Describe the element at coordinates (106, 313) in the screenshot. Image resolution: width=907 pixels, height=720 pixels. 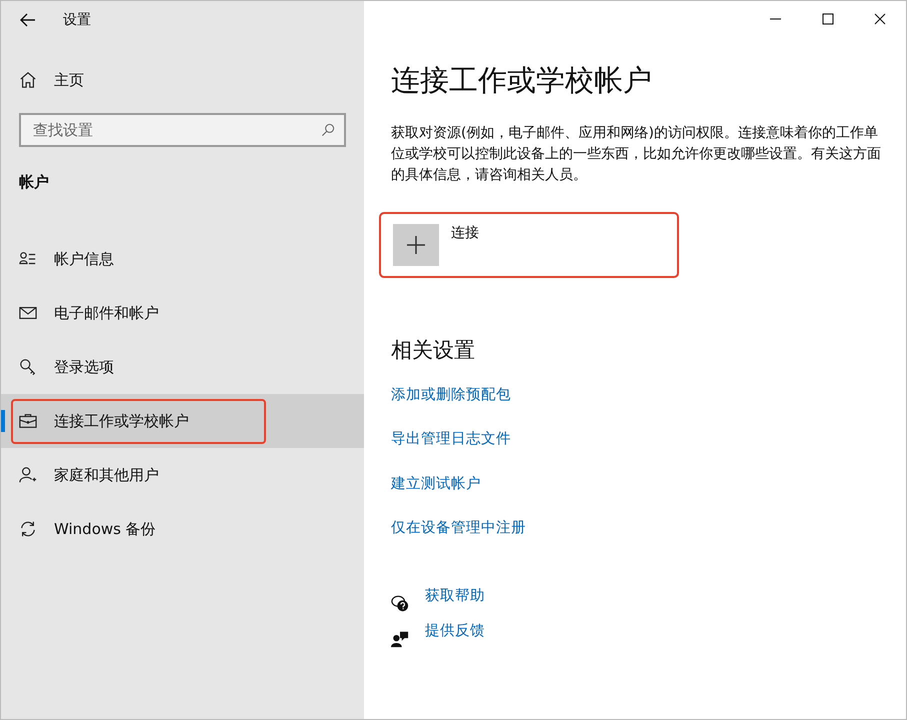
I see `nav-item-label: 电子邮件和帐户` at that location.